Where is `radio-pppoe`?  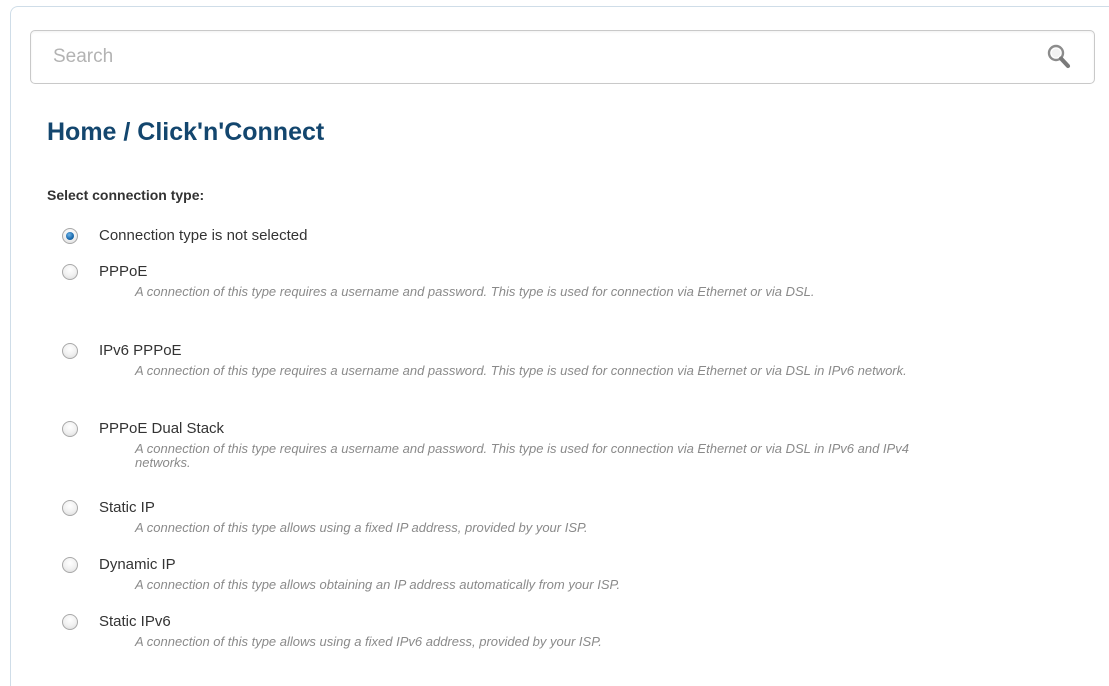
radio-pppoe is located at coordinates (70, 272).